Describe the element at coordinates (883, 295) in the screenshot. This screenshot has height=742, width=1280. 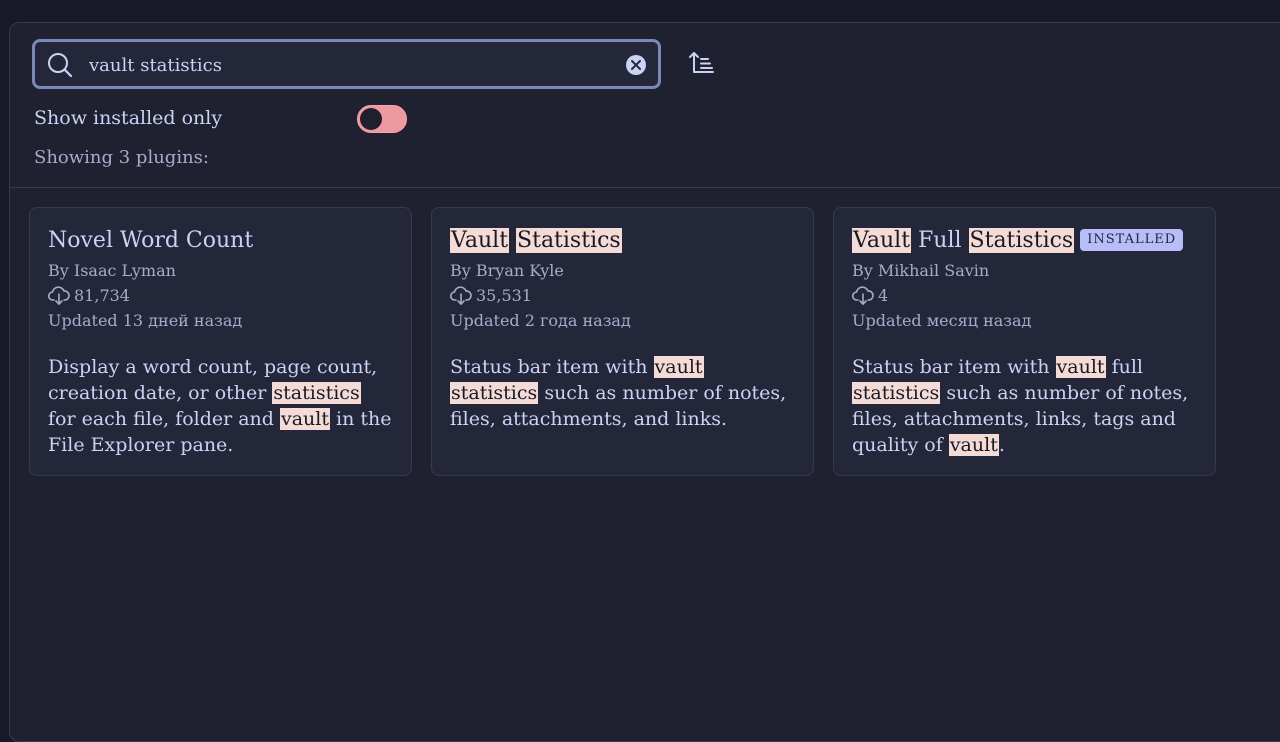
I see `download-count: 4` at that location.